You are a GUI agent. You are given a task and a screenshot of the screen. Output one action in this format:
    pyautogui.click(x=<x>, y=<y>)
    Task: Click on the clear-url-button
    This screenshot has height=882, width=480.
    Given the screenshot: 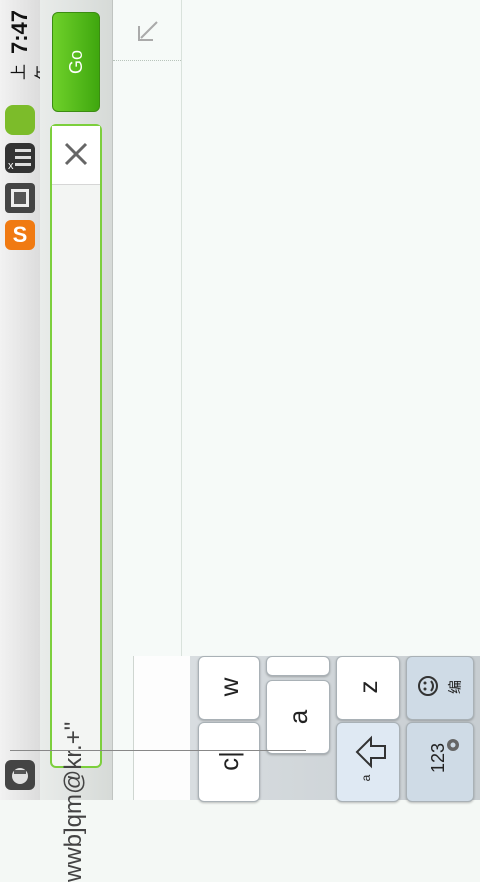 What is the action you would take?
    pyautogui.click(x=76, y=155)
    